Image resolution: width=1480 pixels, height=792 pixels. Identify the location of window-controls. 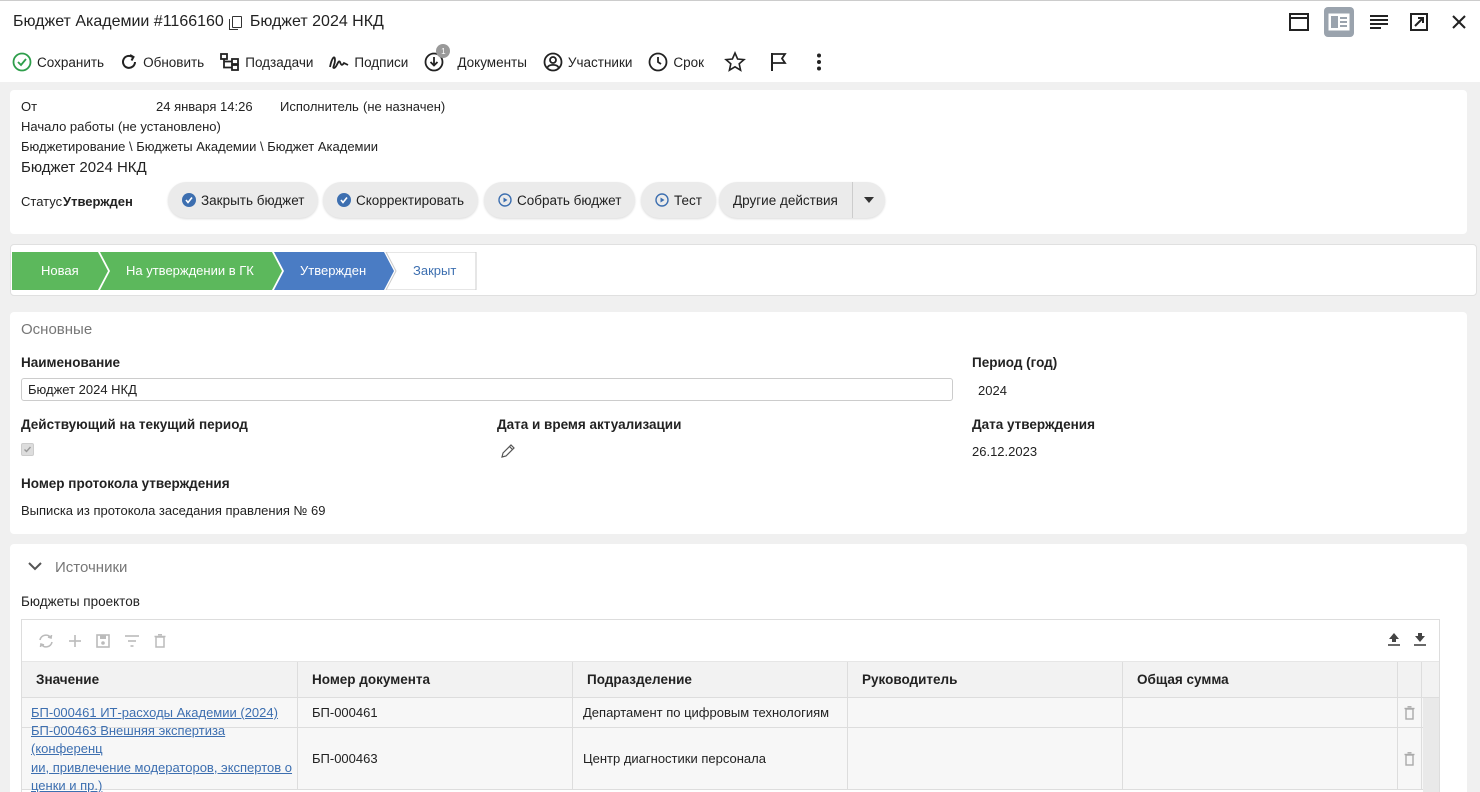
(1379, 22).